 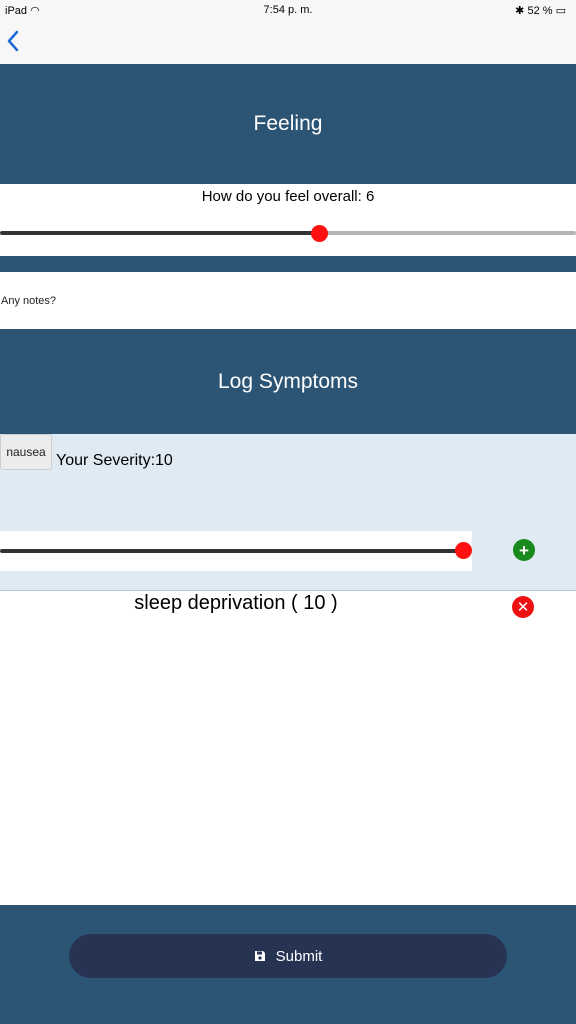 I want to click on notes-input, so click(x=288, y=300).